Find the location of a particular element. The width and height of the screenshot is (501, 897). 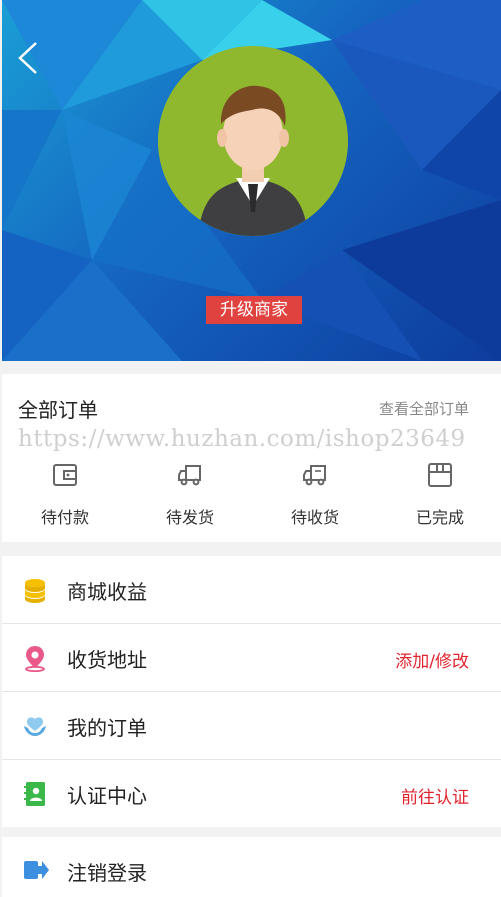

user-avatar-icon is located at coordinates (253, 141).